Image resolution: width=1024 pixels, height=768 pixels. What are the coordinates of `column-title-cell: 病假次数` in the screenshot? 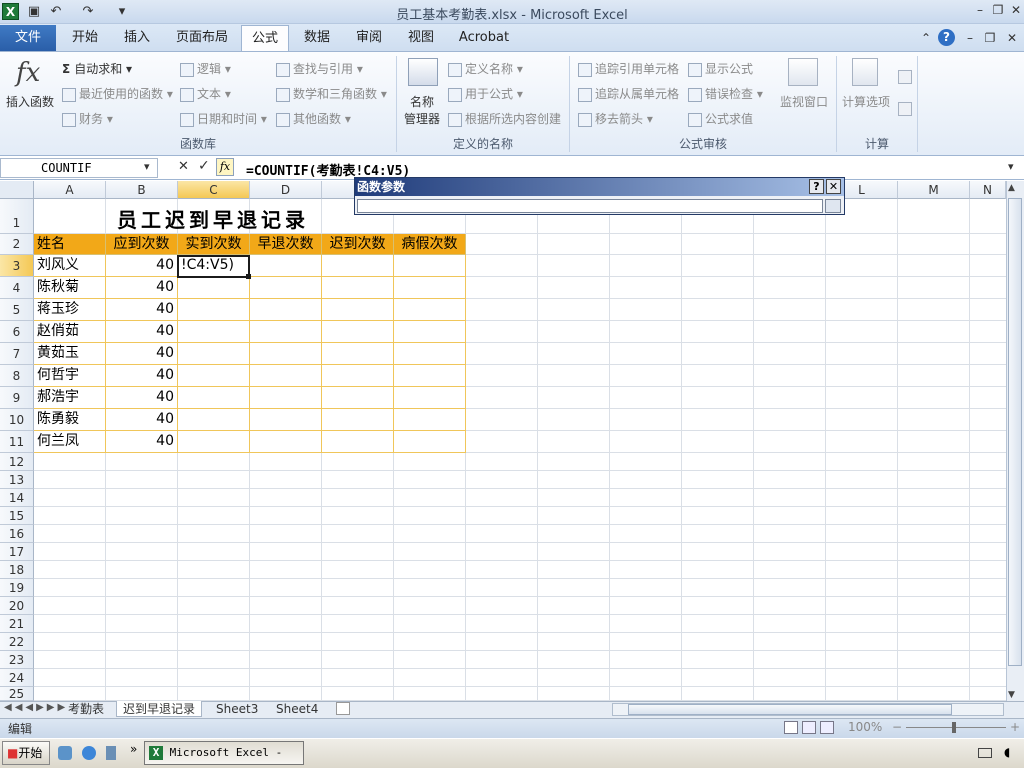 It's located at (430, 244).